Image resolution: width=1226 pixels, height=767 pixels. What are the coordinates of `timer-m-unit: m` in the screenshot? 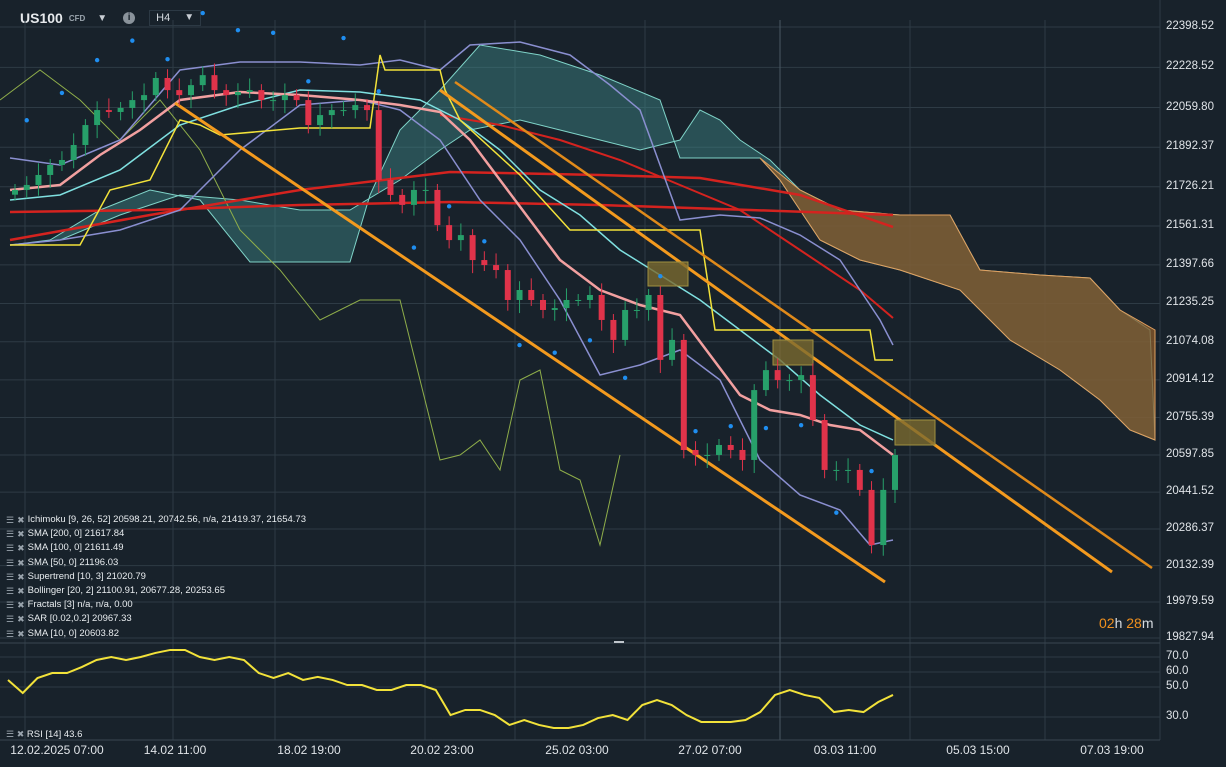 It's located at (1147, 623).